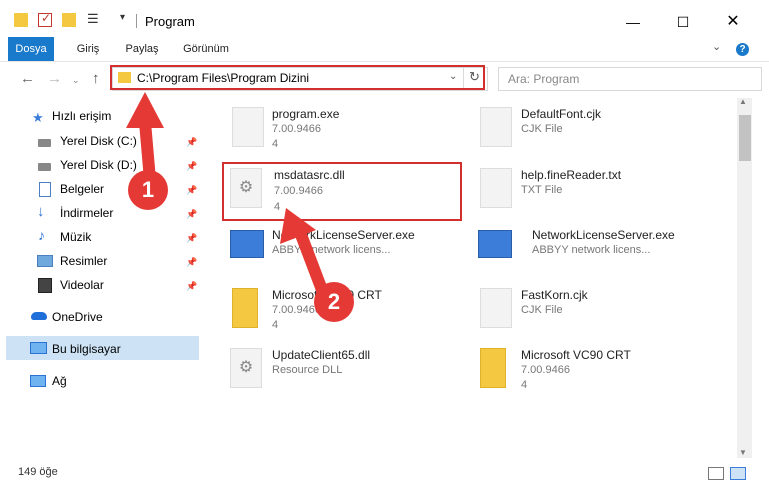 The width and height of the screenshot is (769, 500). I want to click on step-2-badge: 2, so click(334, 302).